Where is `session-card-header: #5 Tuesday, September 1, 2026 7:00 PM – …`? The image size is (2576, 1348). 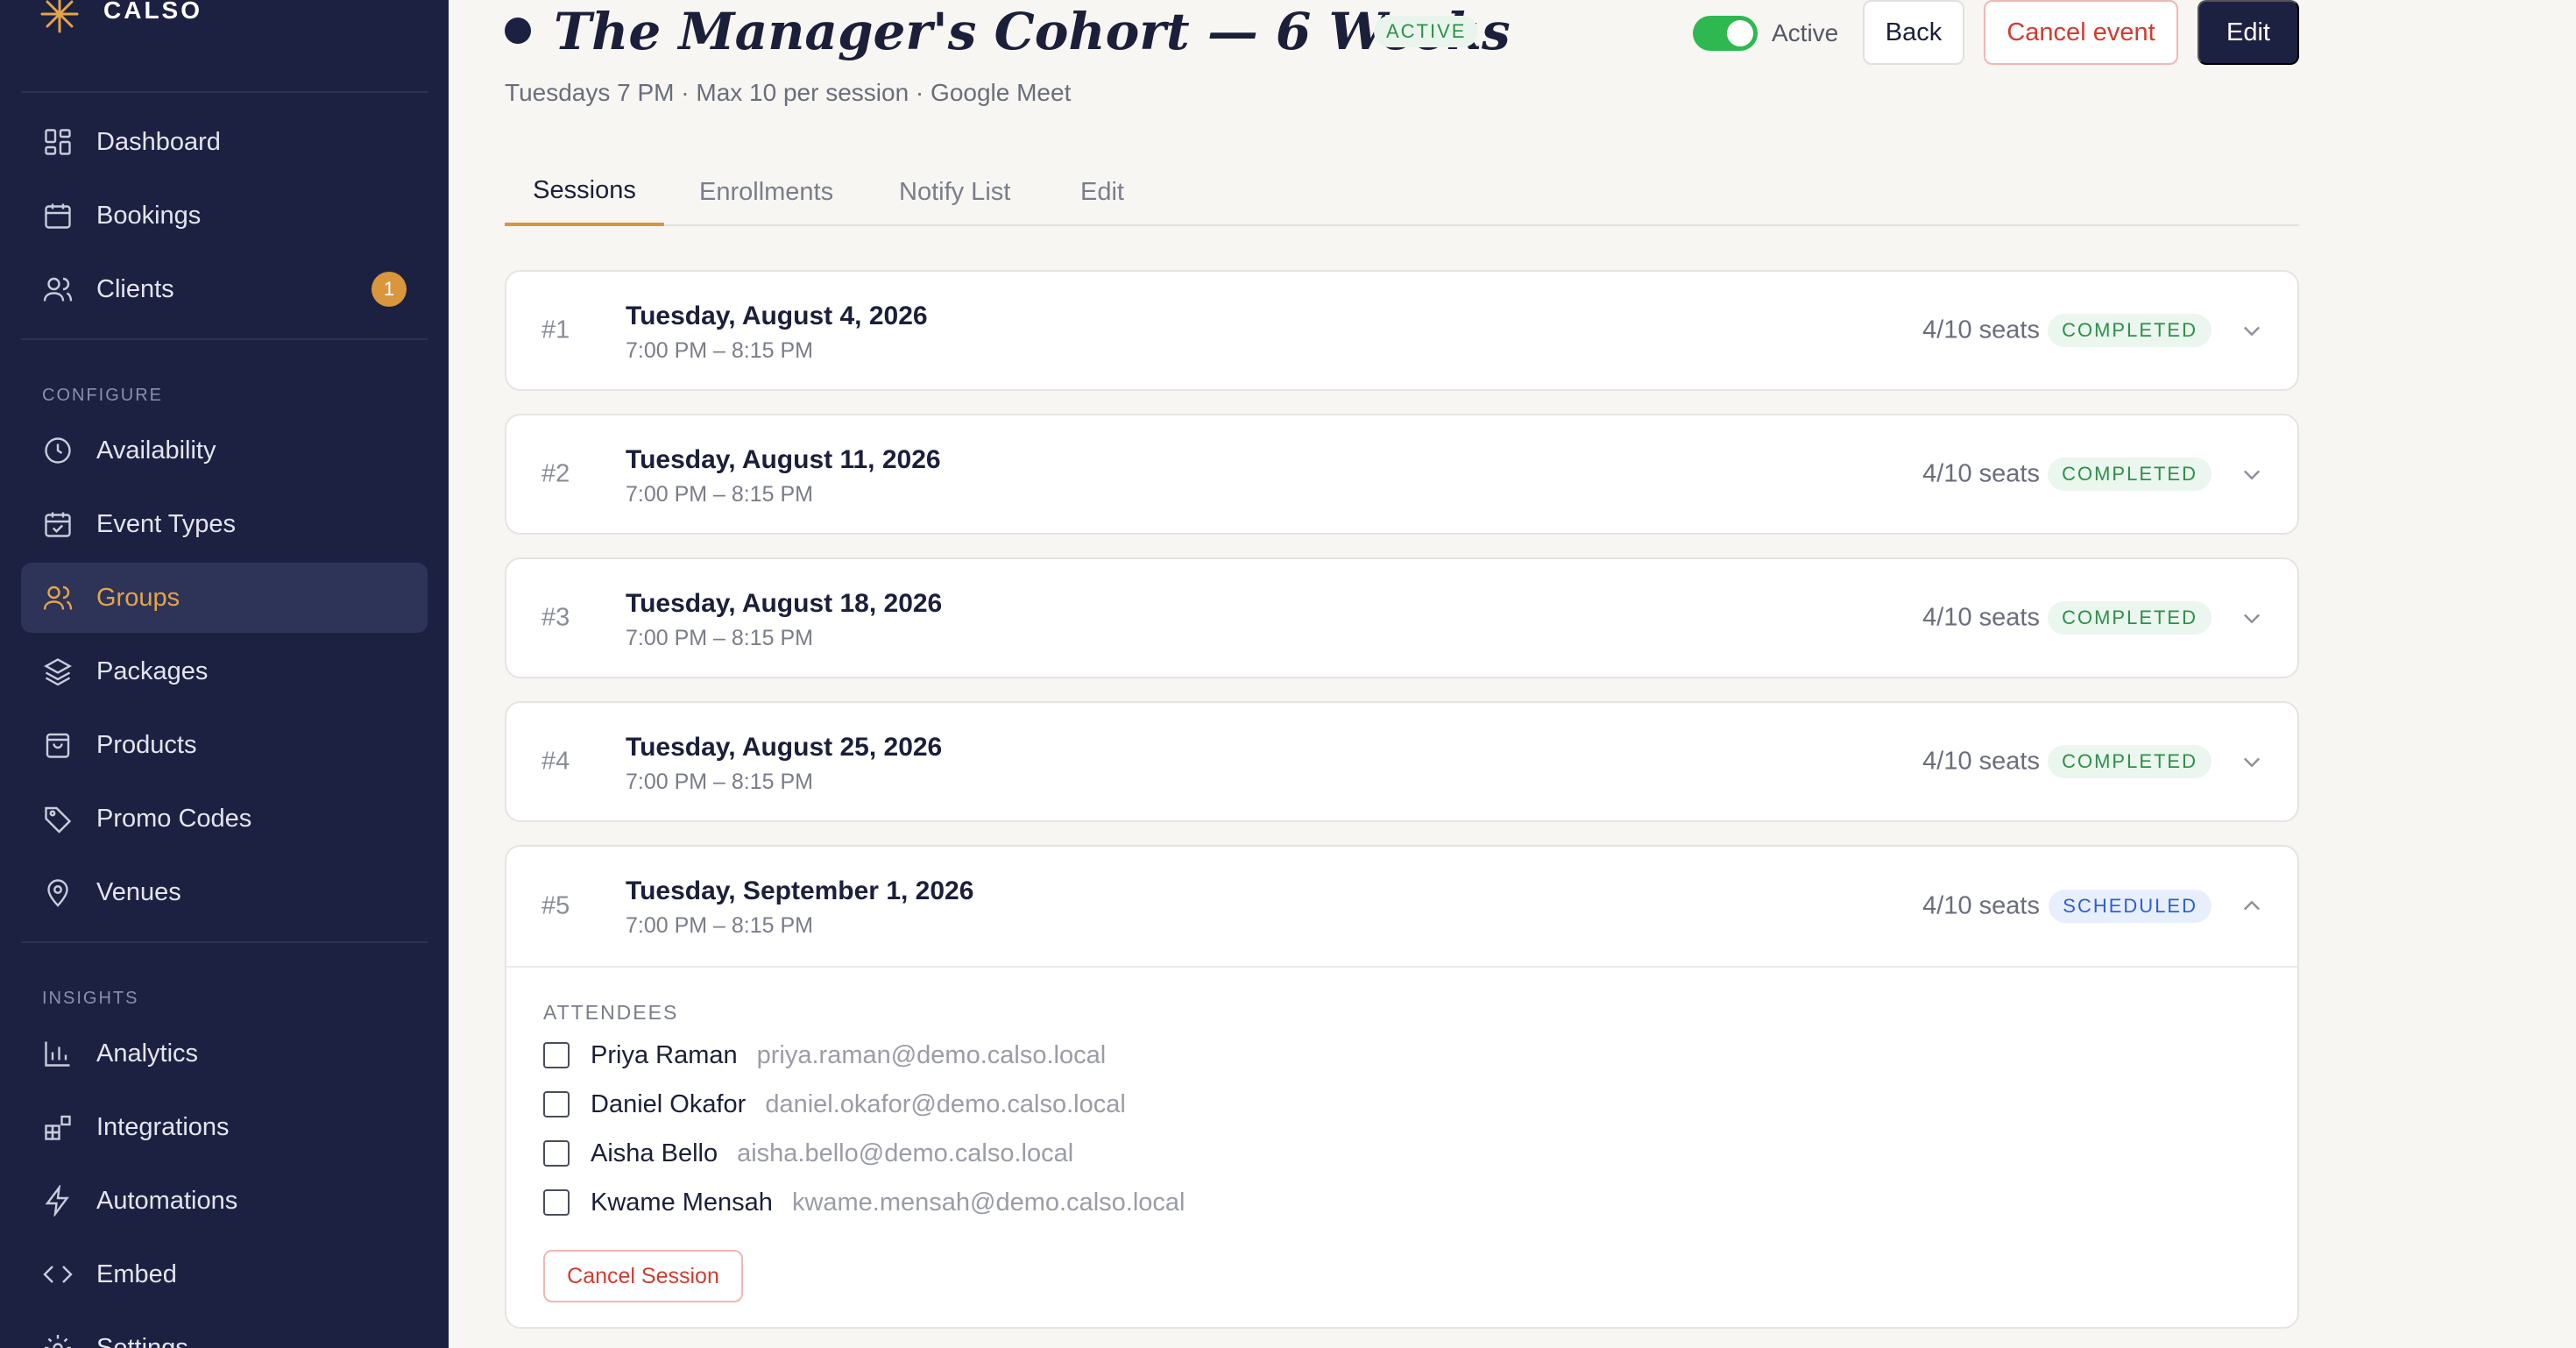
session-card-header: #5 Tuesday, September 1, 2026 7:00 PM – … is located at coordinates (1401, 907).